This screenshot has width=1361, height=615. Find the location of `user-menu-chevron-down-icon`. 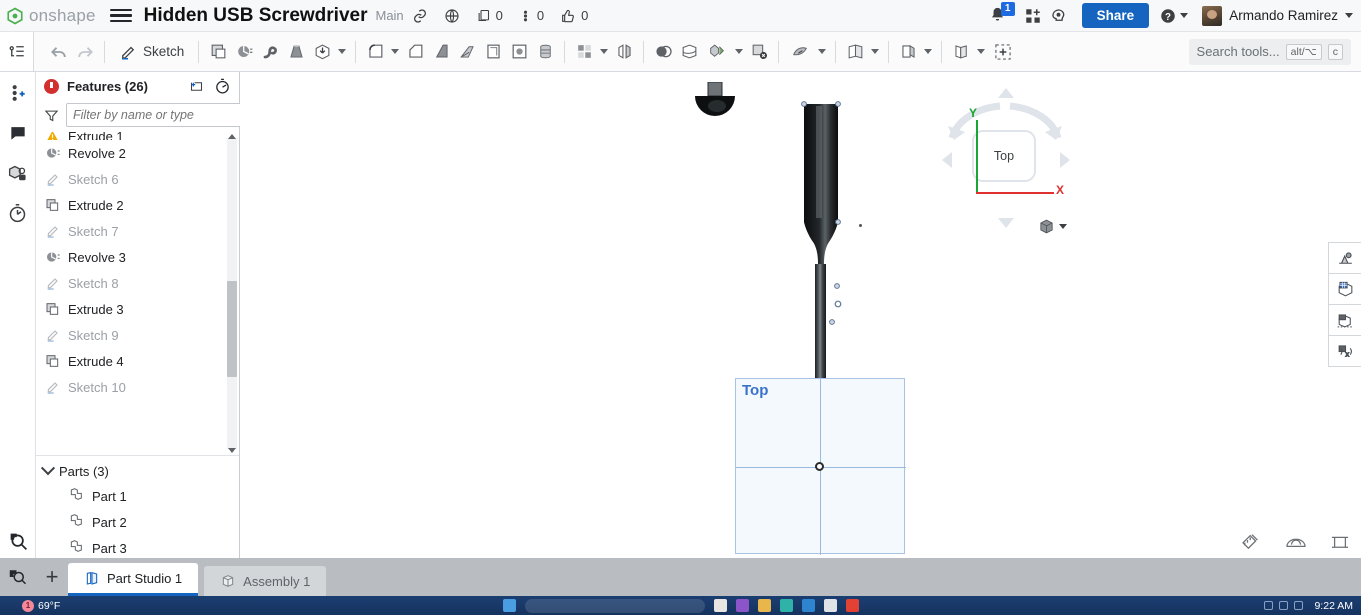

user-menu-chevron-down-icon is located at coordinates (1349, 15).